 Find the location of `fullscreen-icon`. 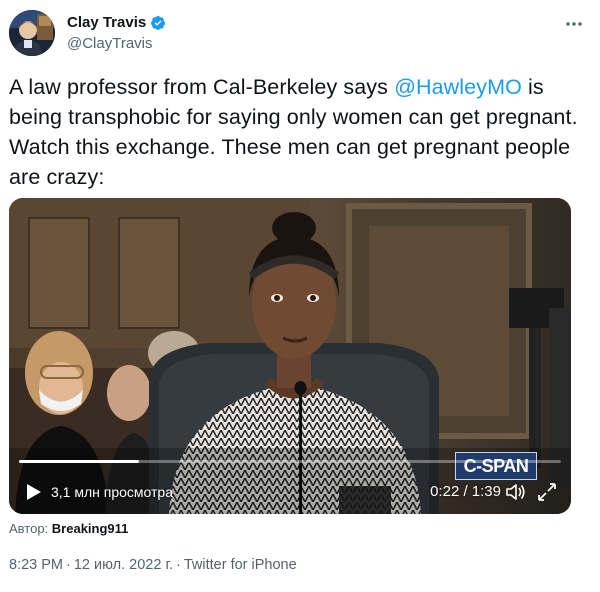

fullscreen-icon is located at coordinates (547, 492).